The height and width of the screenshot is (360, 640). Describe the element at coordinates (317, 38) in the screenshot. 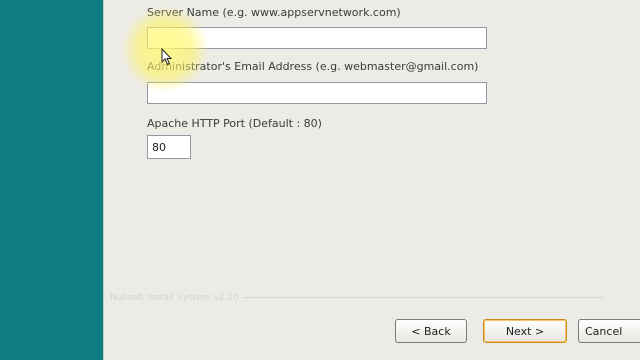

I see `server-name-input` at that location.